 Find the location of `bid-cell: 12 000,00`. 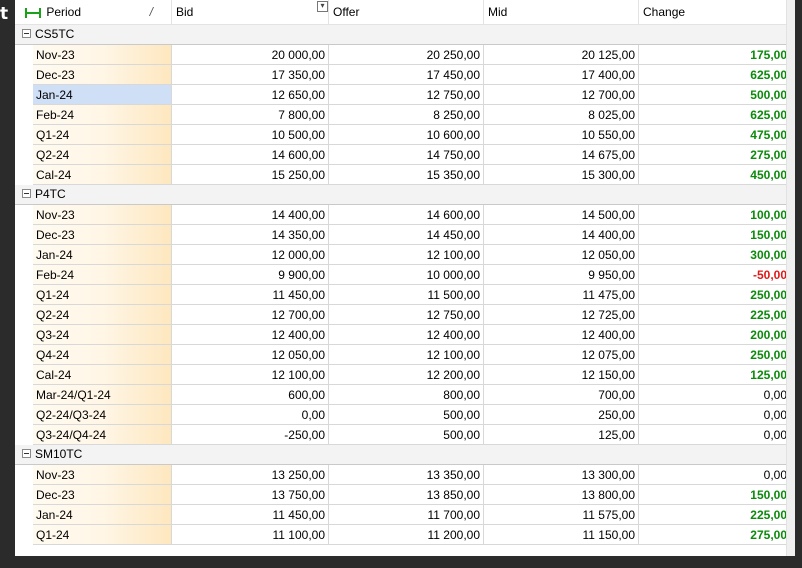

bid-cell: 12 000,00 is located at coordinates (250, 255).